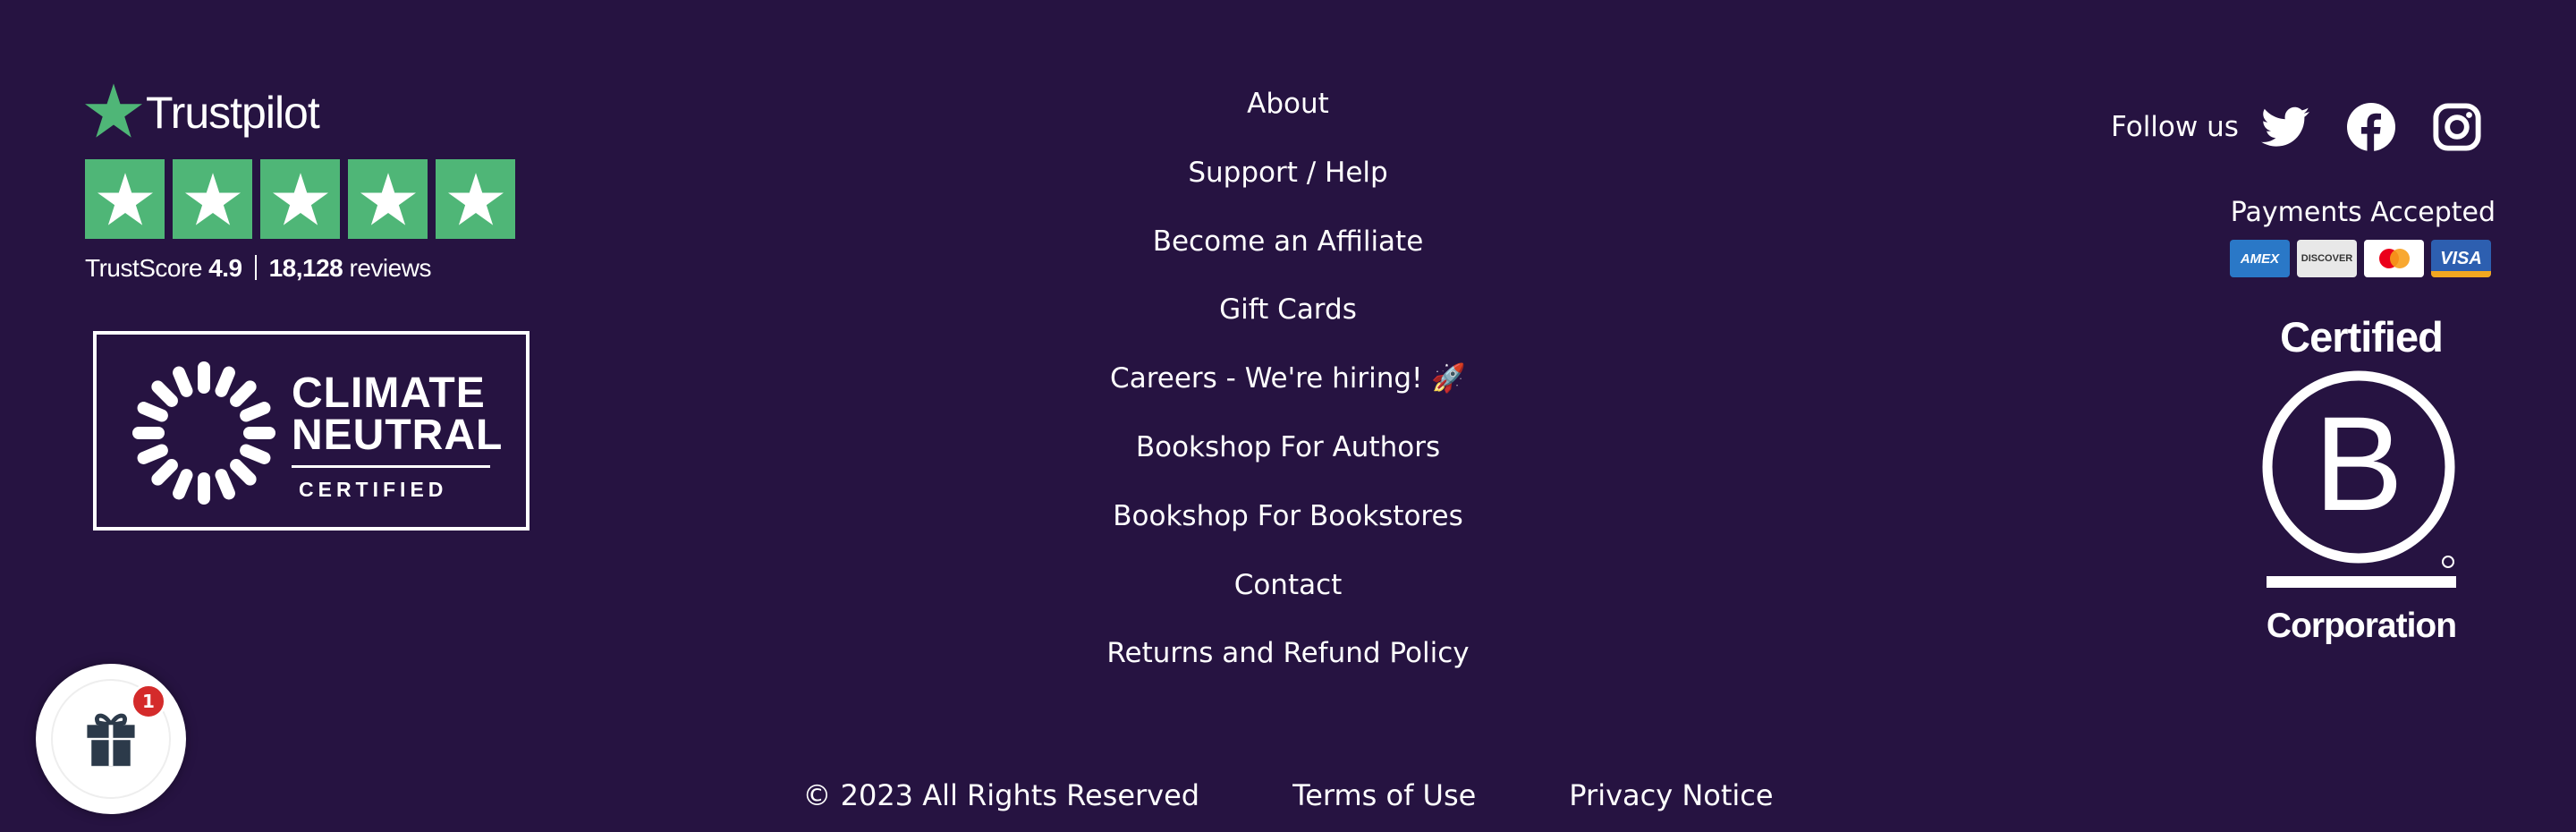 The height and width of the screenshot is (832, 2576). What do you see at coordinates (2361, 626) in the screenshot?
I see `bcorp-corporation: Corporation` at bounding box center [2361, 626].